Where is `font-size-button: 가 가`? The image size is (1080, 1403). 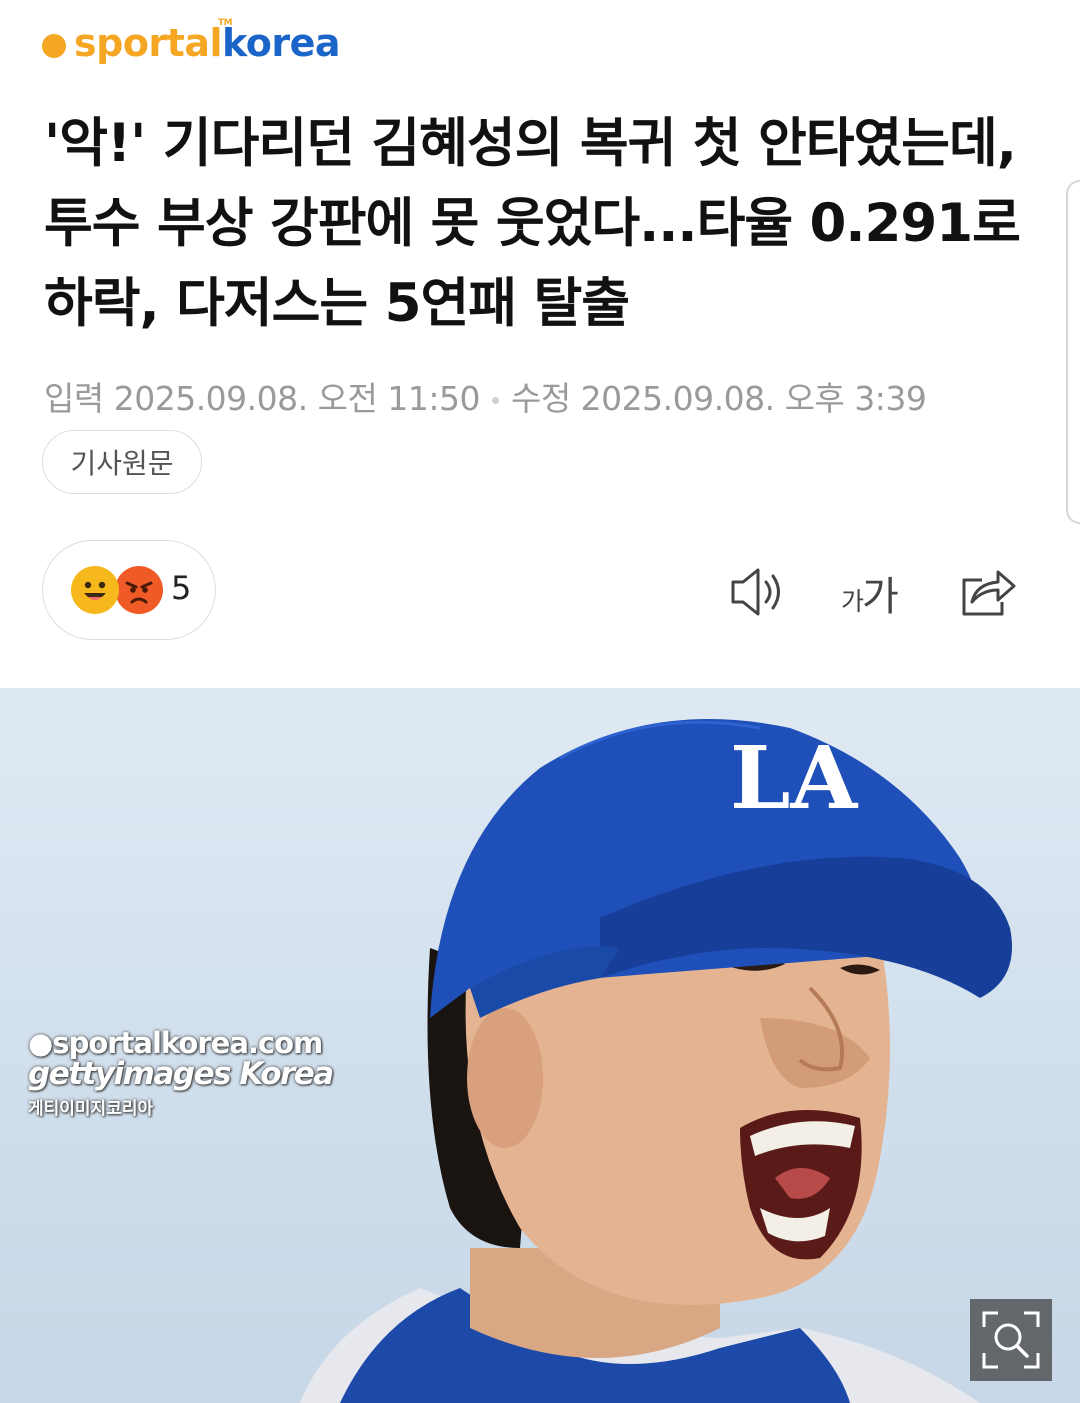 font-size-button: 가 가 is located at coordinates (868, 592).